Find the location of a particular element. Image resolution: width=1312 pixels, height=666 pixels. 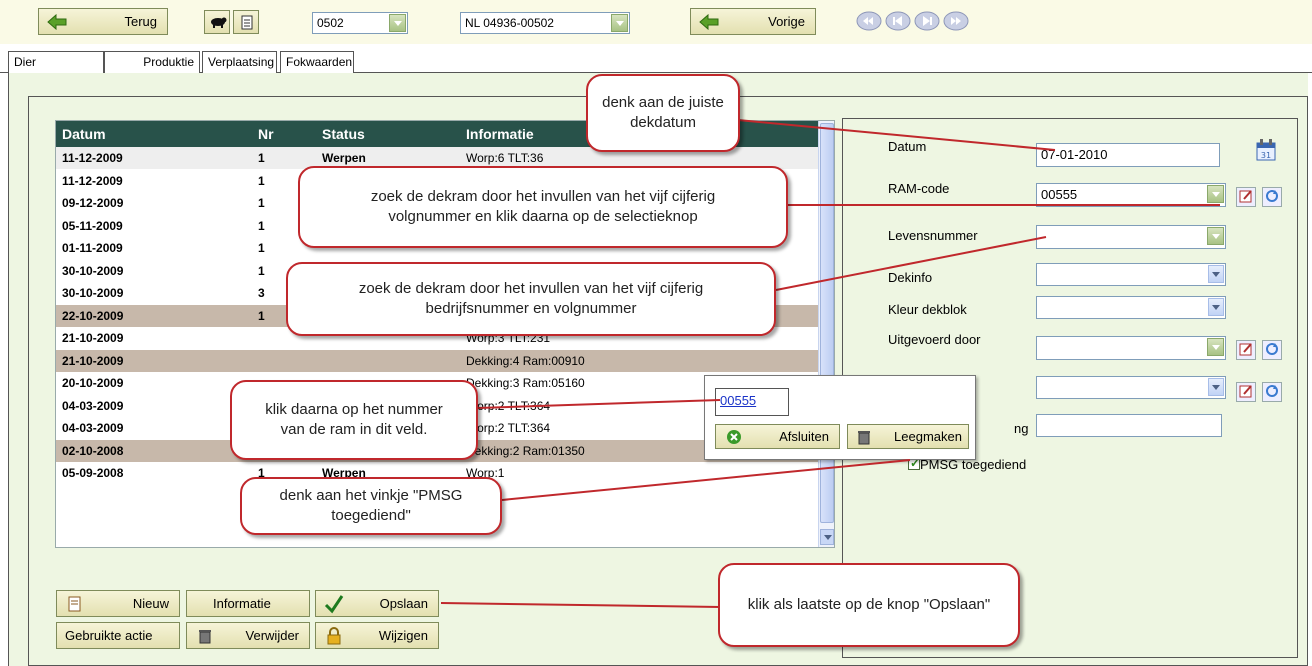

callout-opslaan: klik als laatste op de knop "Opslaan" is located at coordinates (869, 605).